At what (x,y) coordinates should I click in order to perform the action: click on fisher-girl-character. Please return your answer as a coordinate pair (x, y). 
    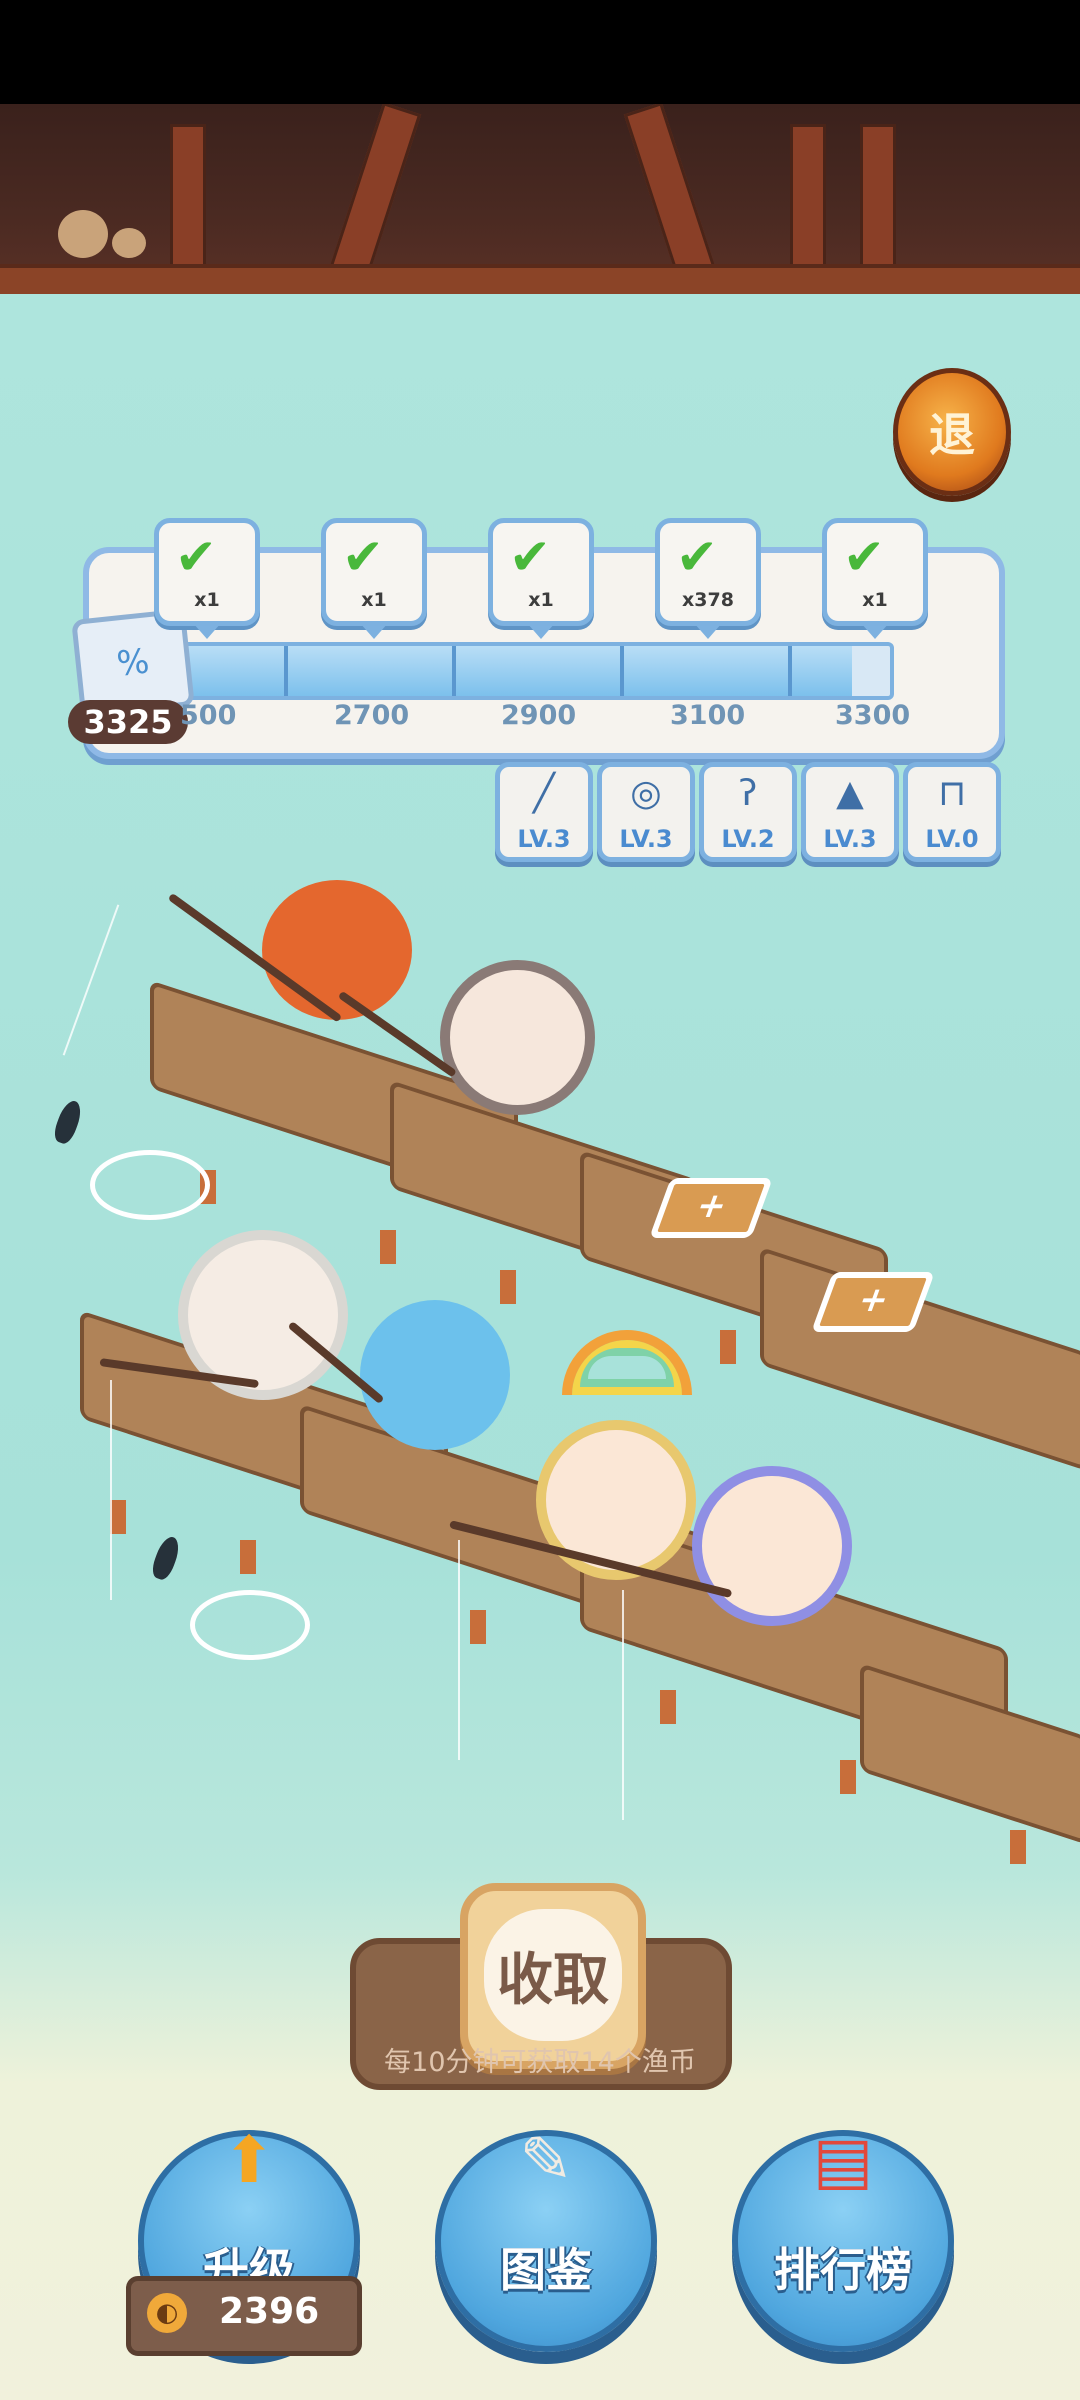
    Looking at the image, I should click on (517, 1037).